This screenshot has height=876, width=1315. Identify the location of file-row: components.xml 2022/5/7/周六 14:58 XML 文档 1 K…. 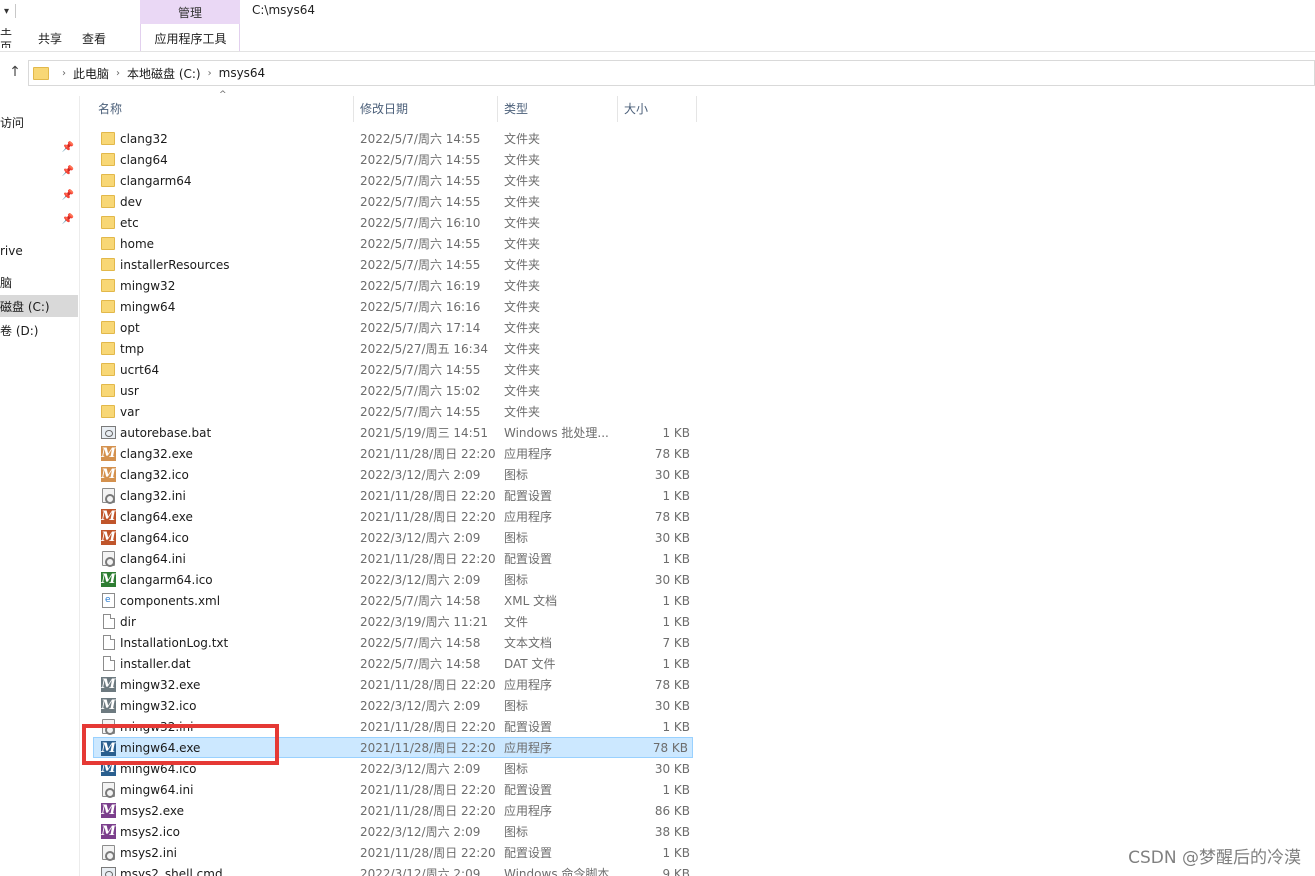
(394, 600).